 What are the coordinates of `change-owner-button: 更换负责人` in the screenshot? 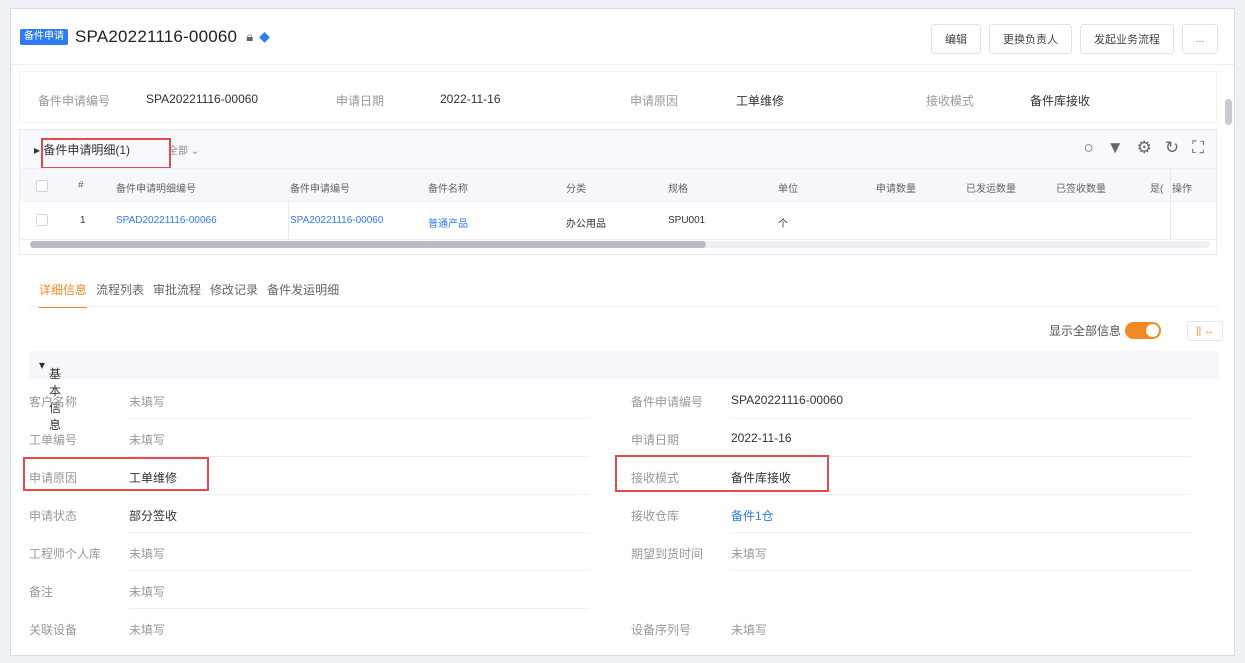 It's located at (1030, 39).